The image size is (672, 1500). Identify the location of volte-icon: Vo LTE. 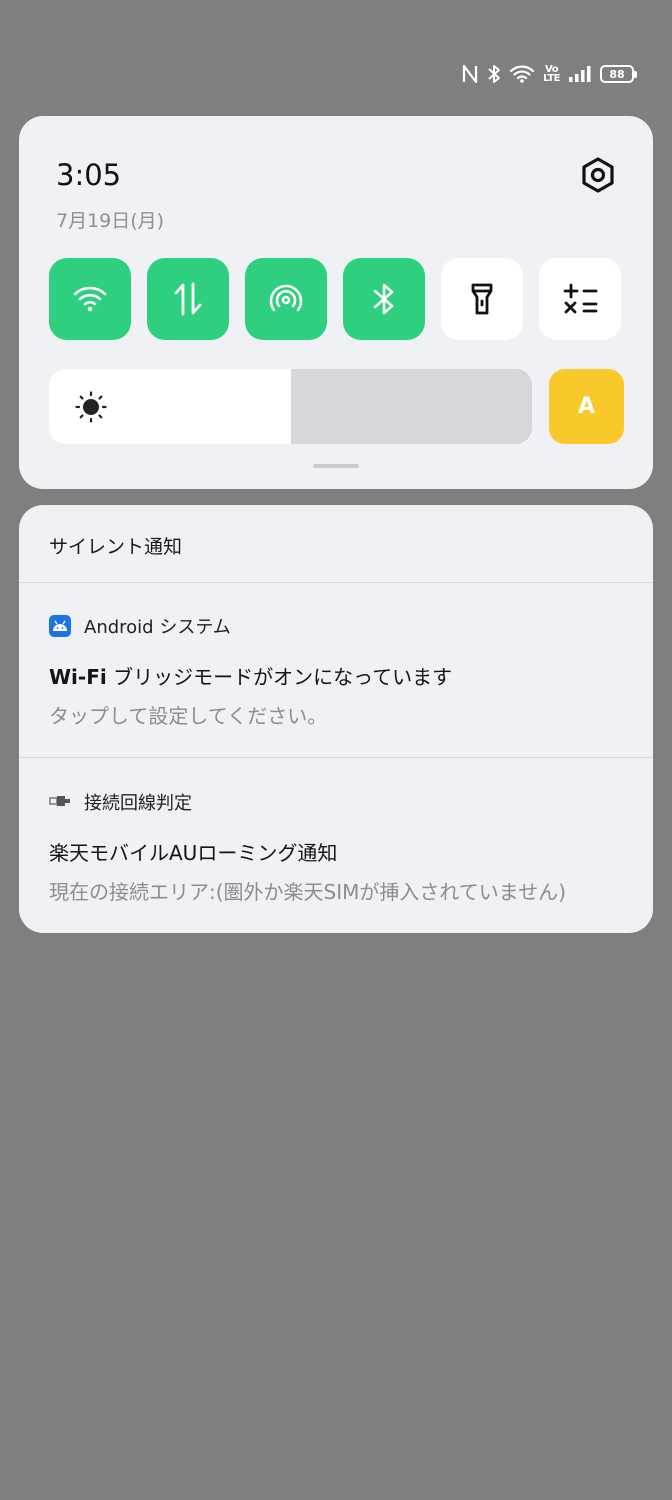
(551, 74).